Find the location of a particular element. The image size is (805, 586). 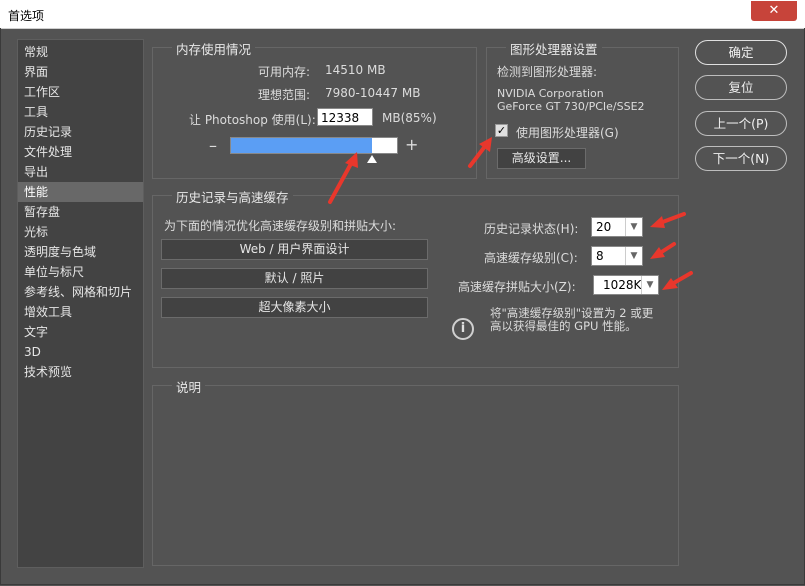

memory-percent-label: MB(85%) is located at coordinates (409, 118).